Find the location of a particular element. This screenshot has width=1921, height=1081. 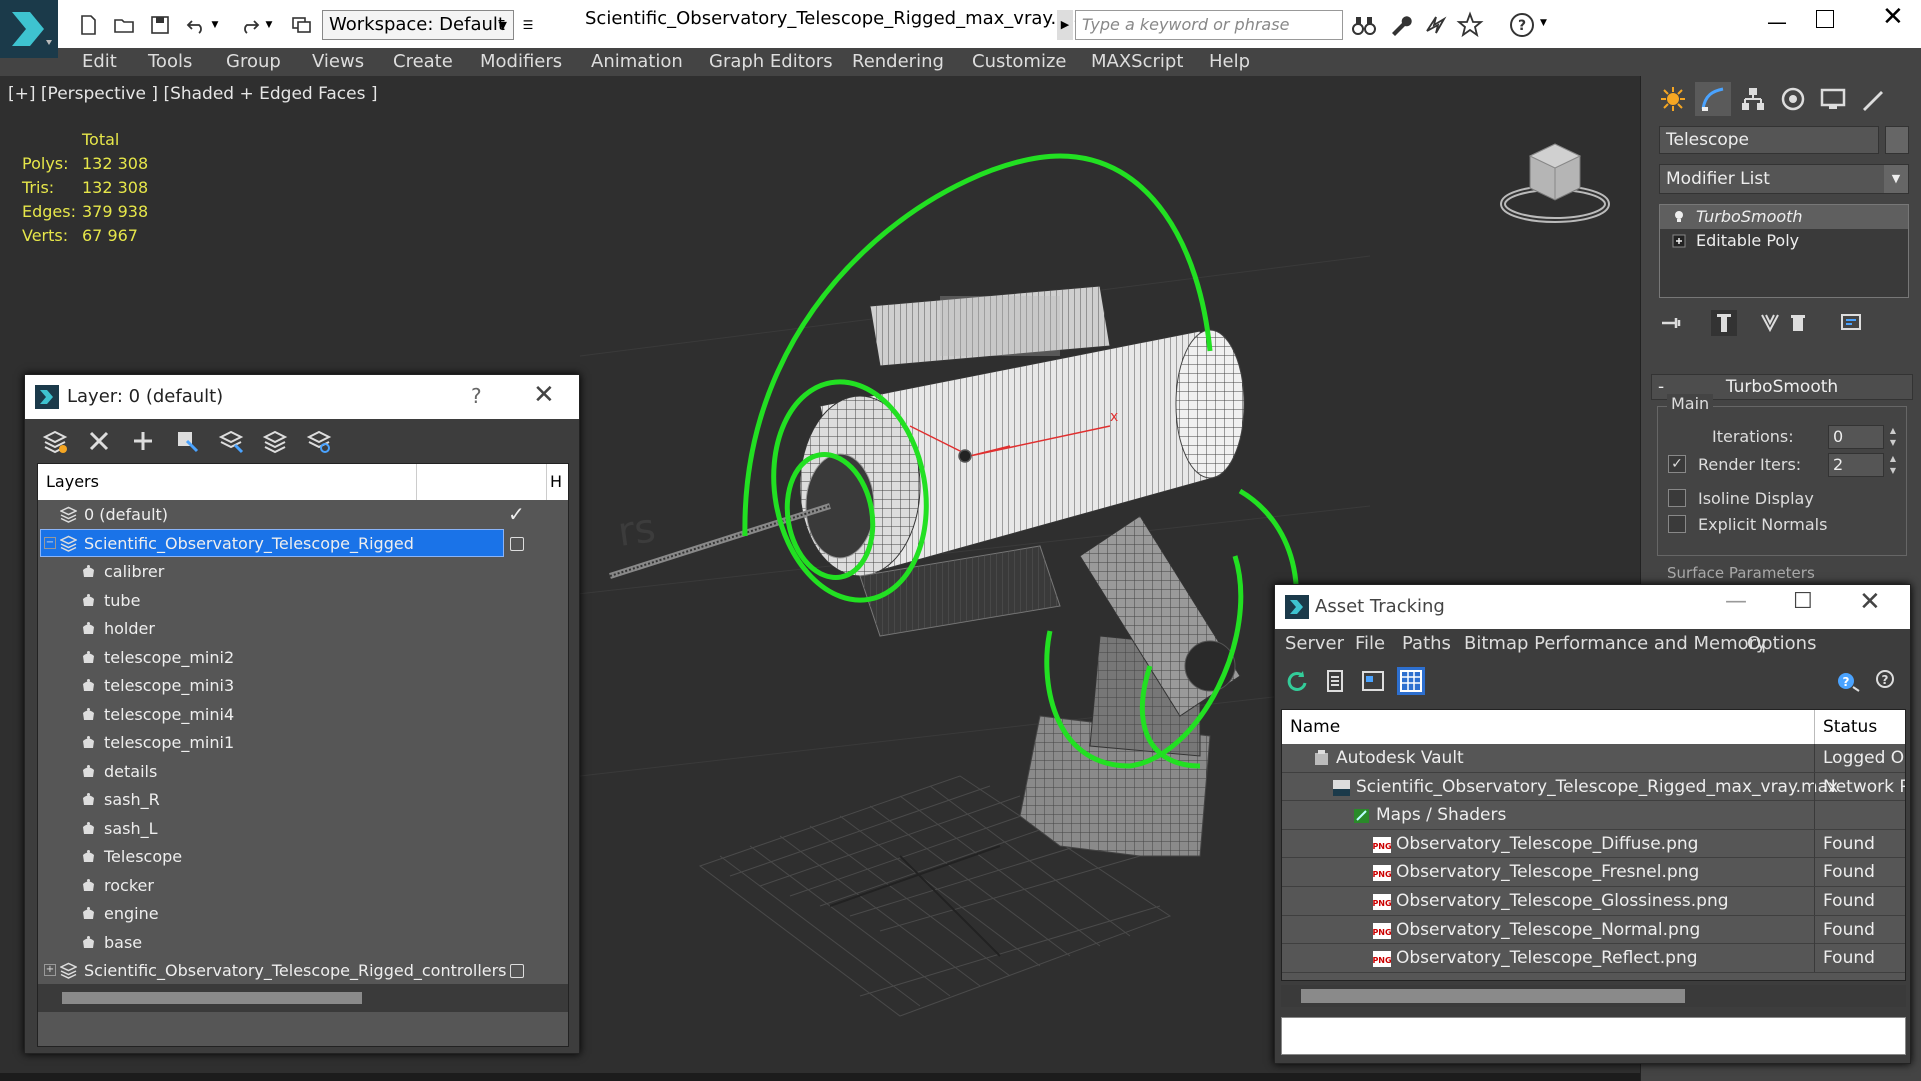

binoculars-icon is located at coordinates (1364, 25).